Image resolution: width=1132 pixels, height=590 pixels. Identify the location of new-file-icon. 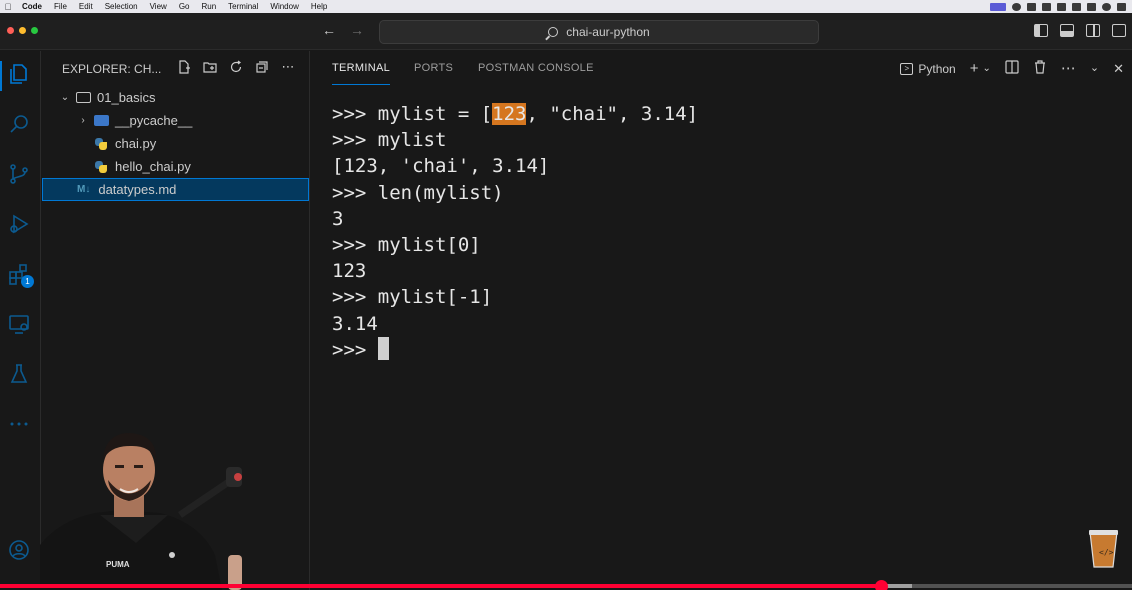
(184, 67).